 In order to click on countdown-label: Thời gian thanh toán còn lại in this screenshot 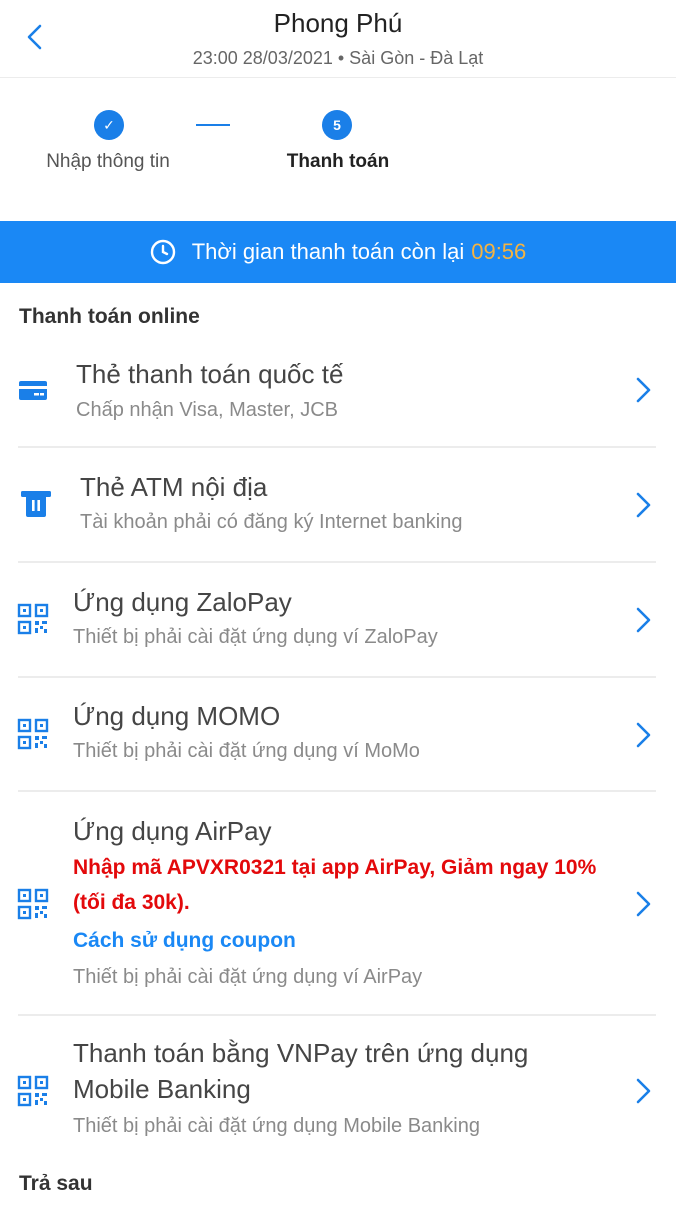, I will do `click(328, 251)`.